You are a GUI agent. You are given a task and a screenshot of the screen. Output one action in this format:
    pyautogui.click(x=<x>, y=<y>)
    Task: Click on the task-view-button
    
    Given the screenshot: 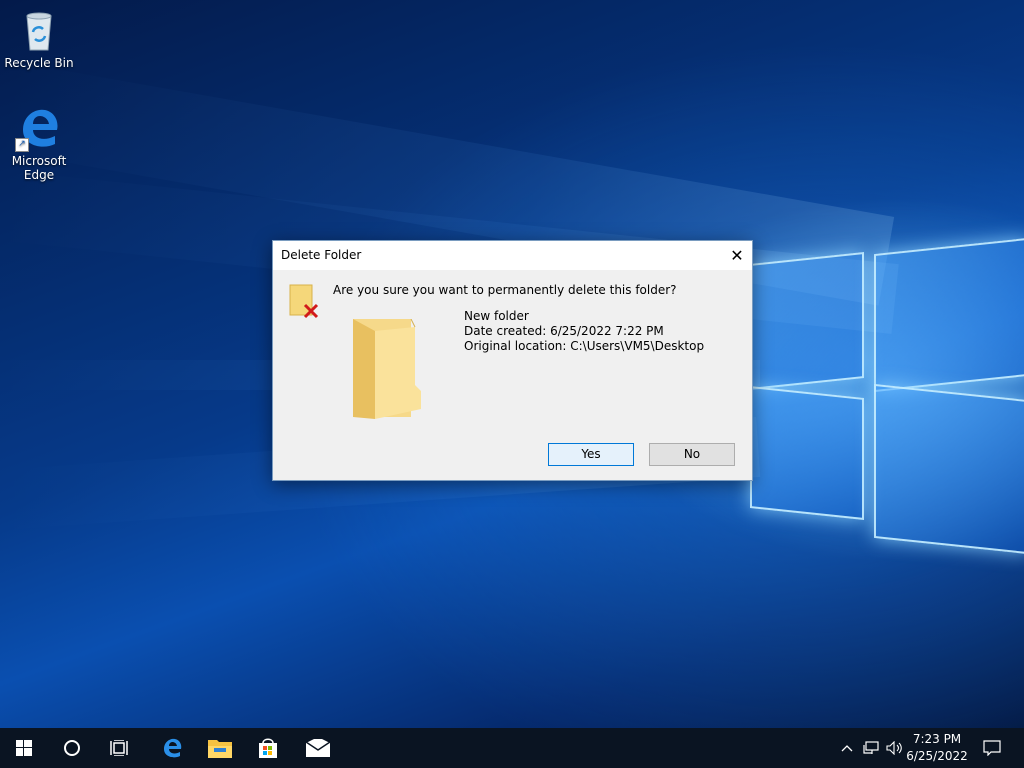 What is the action you would take?
    pyautogui.click(x=120, y=748)
    